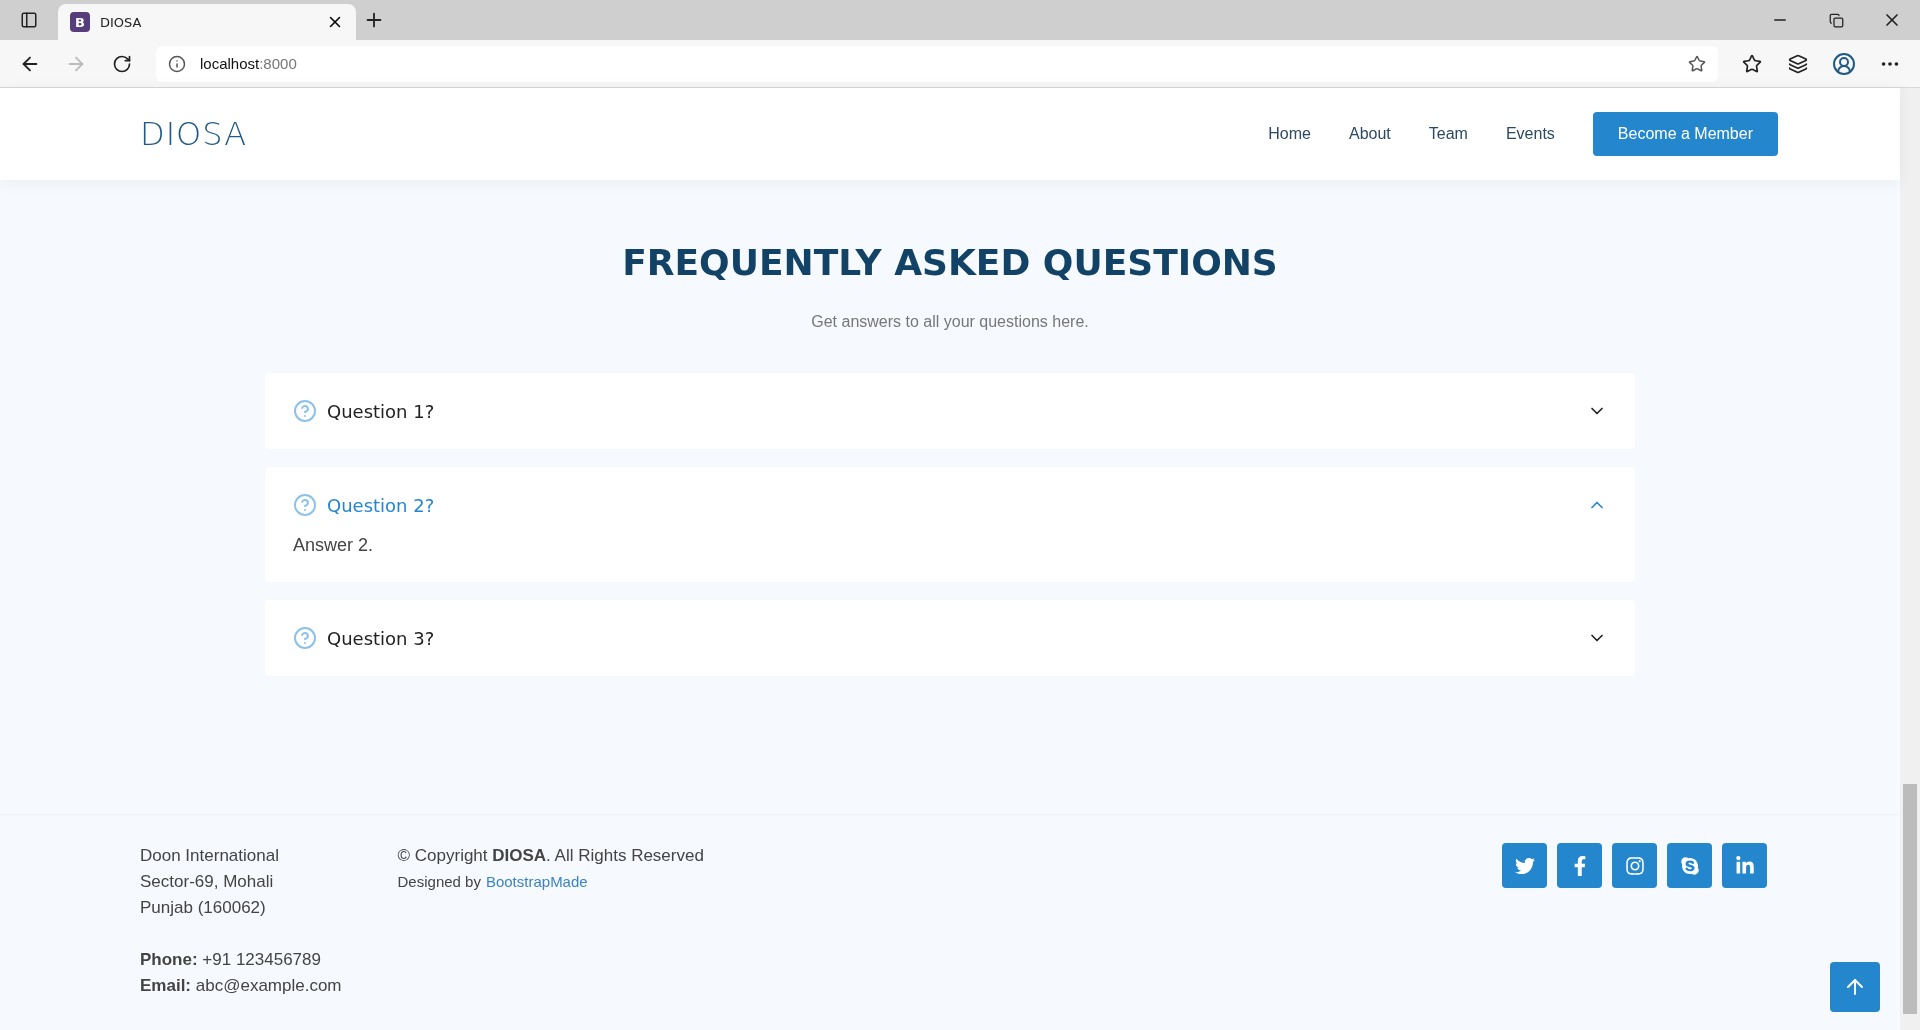 This screenshot has height=1030, width=1920. What do you see at coordinates (241, 986) in the screenshot?
I see `email-text: Email: abc@example.com` at bounding box center [241, 986].